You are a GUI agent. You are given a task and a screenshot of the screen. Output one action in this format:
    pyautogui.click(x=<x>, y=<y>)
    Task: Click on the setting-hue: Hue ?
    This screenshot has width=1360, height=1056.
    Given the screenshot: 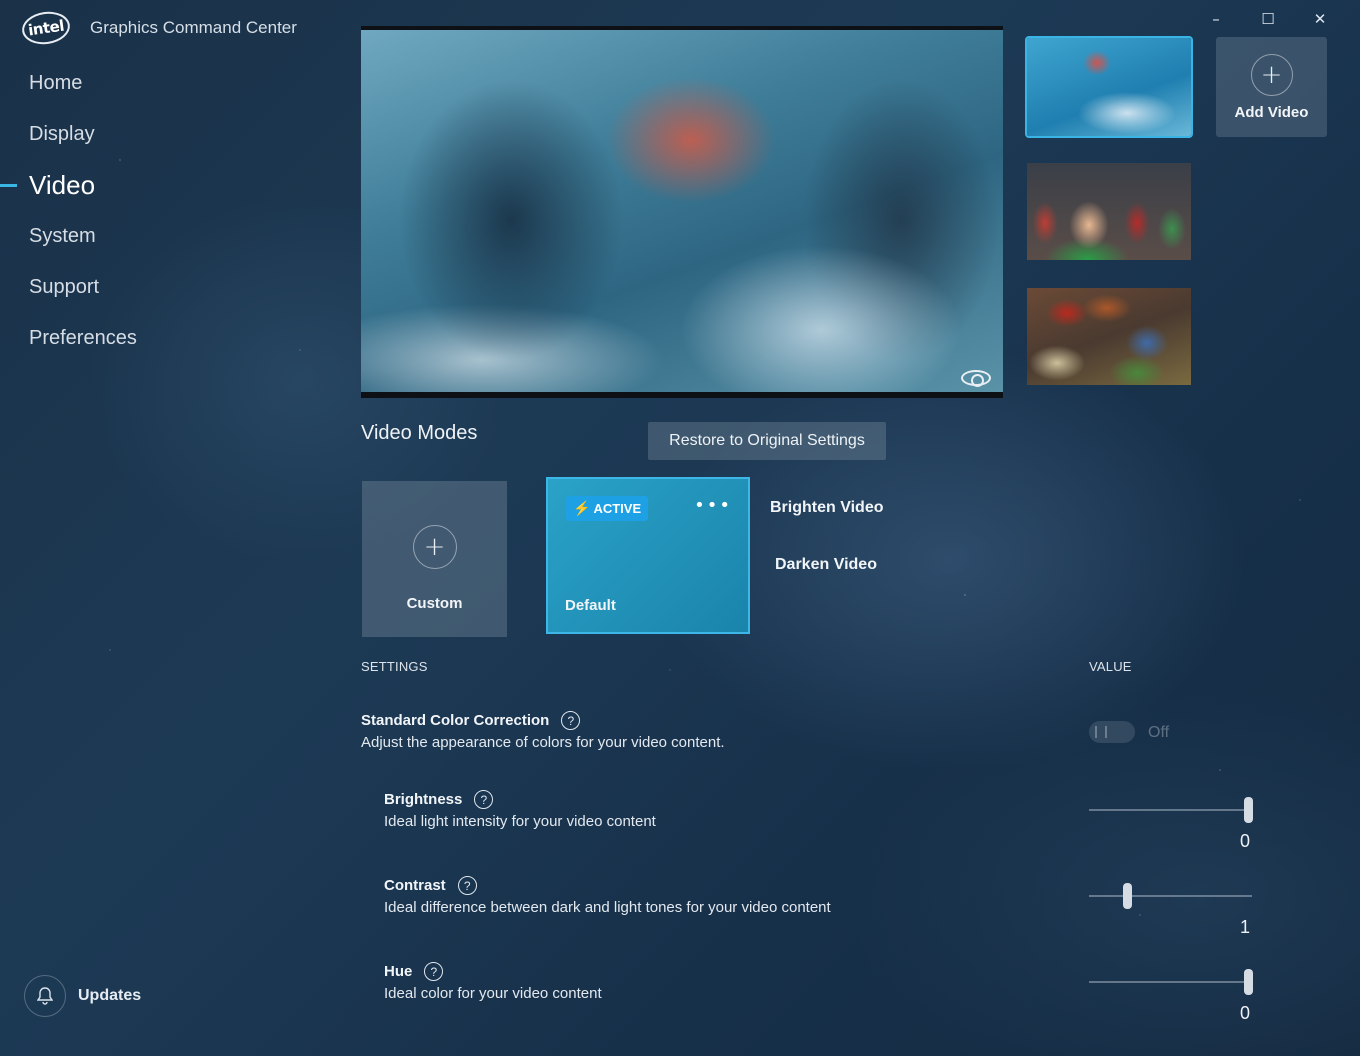 What is the action you would take?
    pyautogui.click(x=414, y=971)
    